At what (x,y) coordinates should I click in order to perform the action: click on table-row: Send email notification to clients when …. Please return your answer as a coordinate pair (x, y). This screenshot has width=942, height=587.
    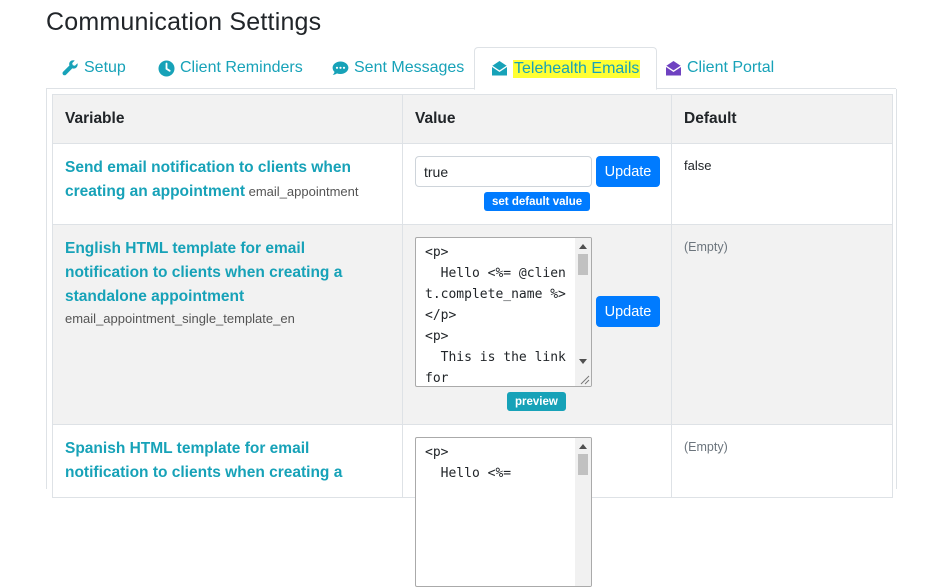
    Looking at the image, I should click on (472, 184).